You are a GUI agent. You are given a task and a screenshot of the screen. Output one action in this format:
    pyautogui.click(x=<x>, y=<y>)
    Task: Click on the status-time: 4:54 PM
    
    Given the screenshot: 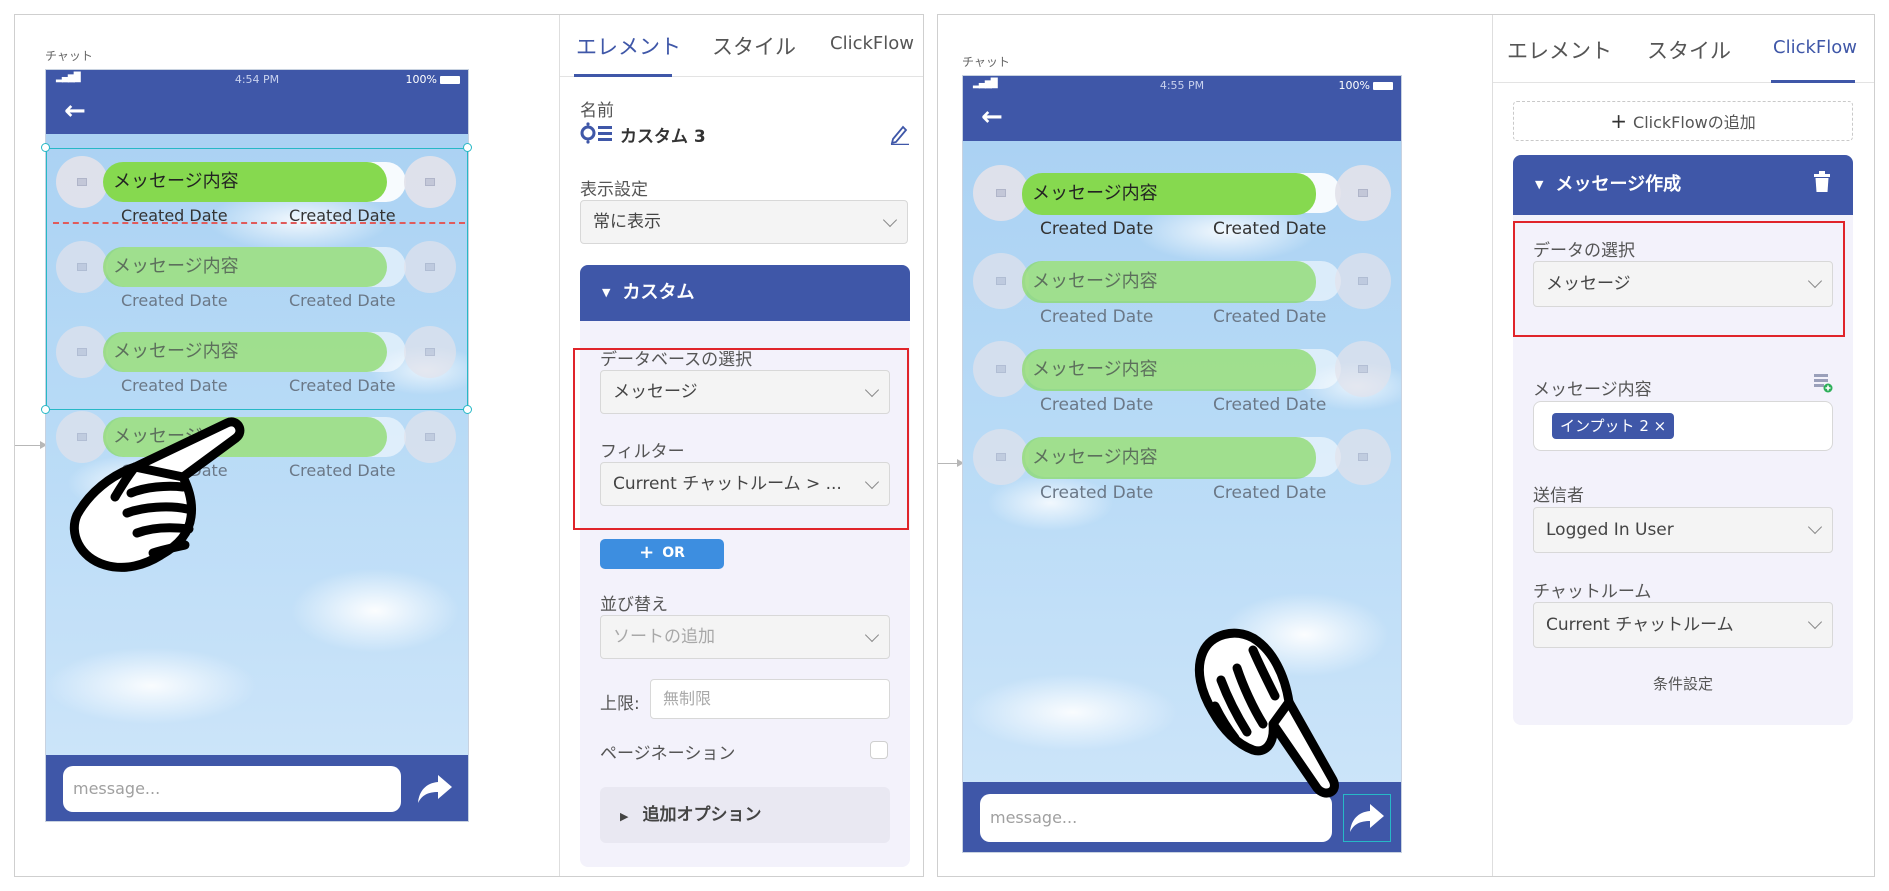 What is the action you would take?
    pyautogui.click(x=257, y=79)
    